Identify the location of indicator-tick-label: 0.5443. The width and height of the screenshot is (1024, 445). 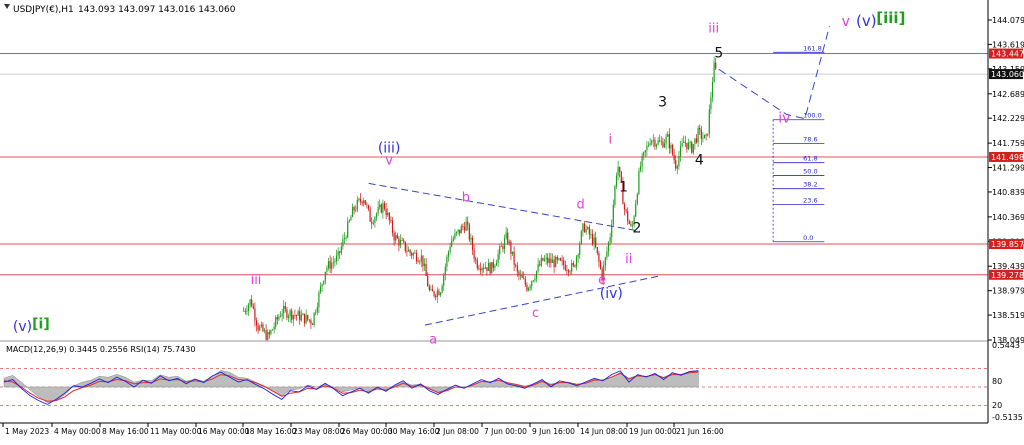
(1006, 345).